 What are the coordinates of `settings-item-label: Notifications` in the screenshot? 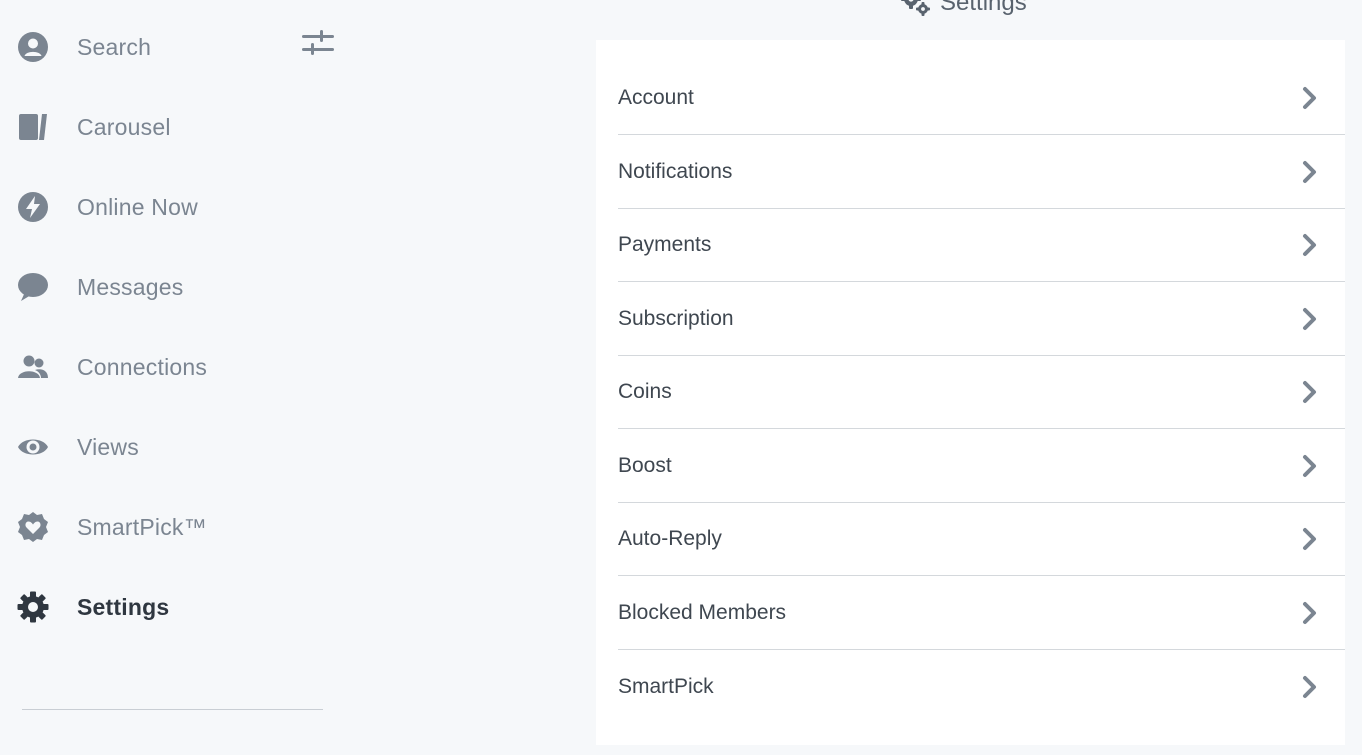 It's located at (675, 171).